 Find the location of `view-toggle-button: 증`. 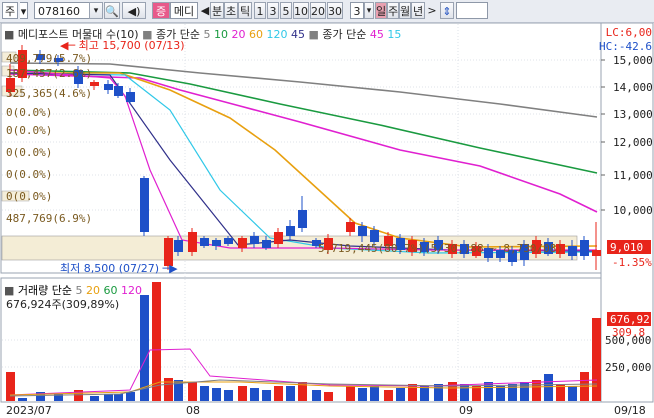

view-toggle-button: 증 is located at coordinates (161, 10).